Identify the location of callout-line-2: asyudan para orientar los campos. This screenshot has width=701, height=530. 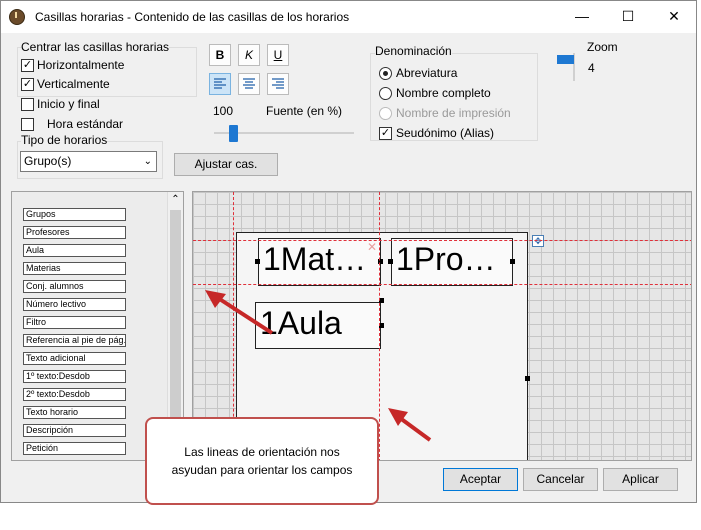
(262, 470).